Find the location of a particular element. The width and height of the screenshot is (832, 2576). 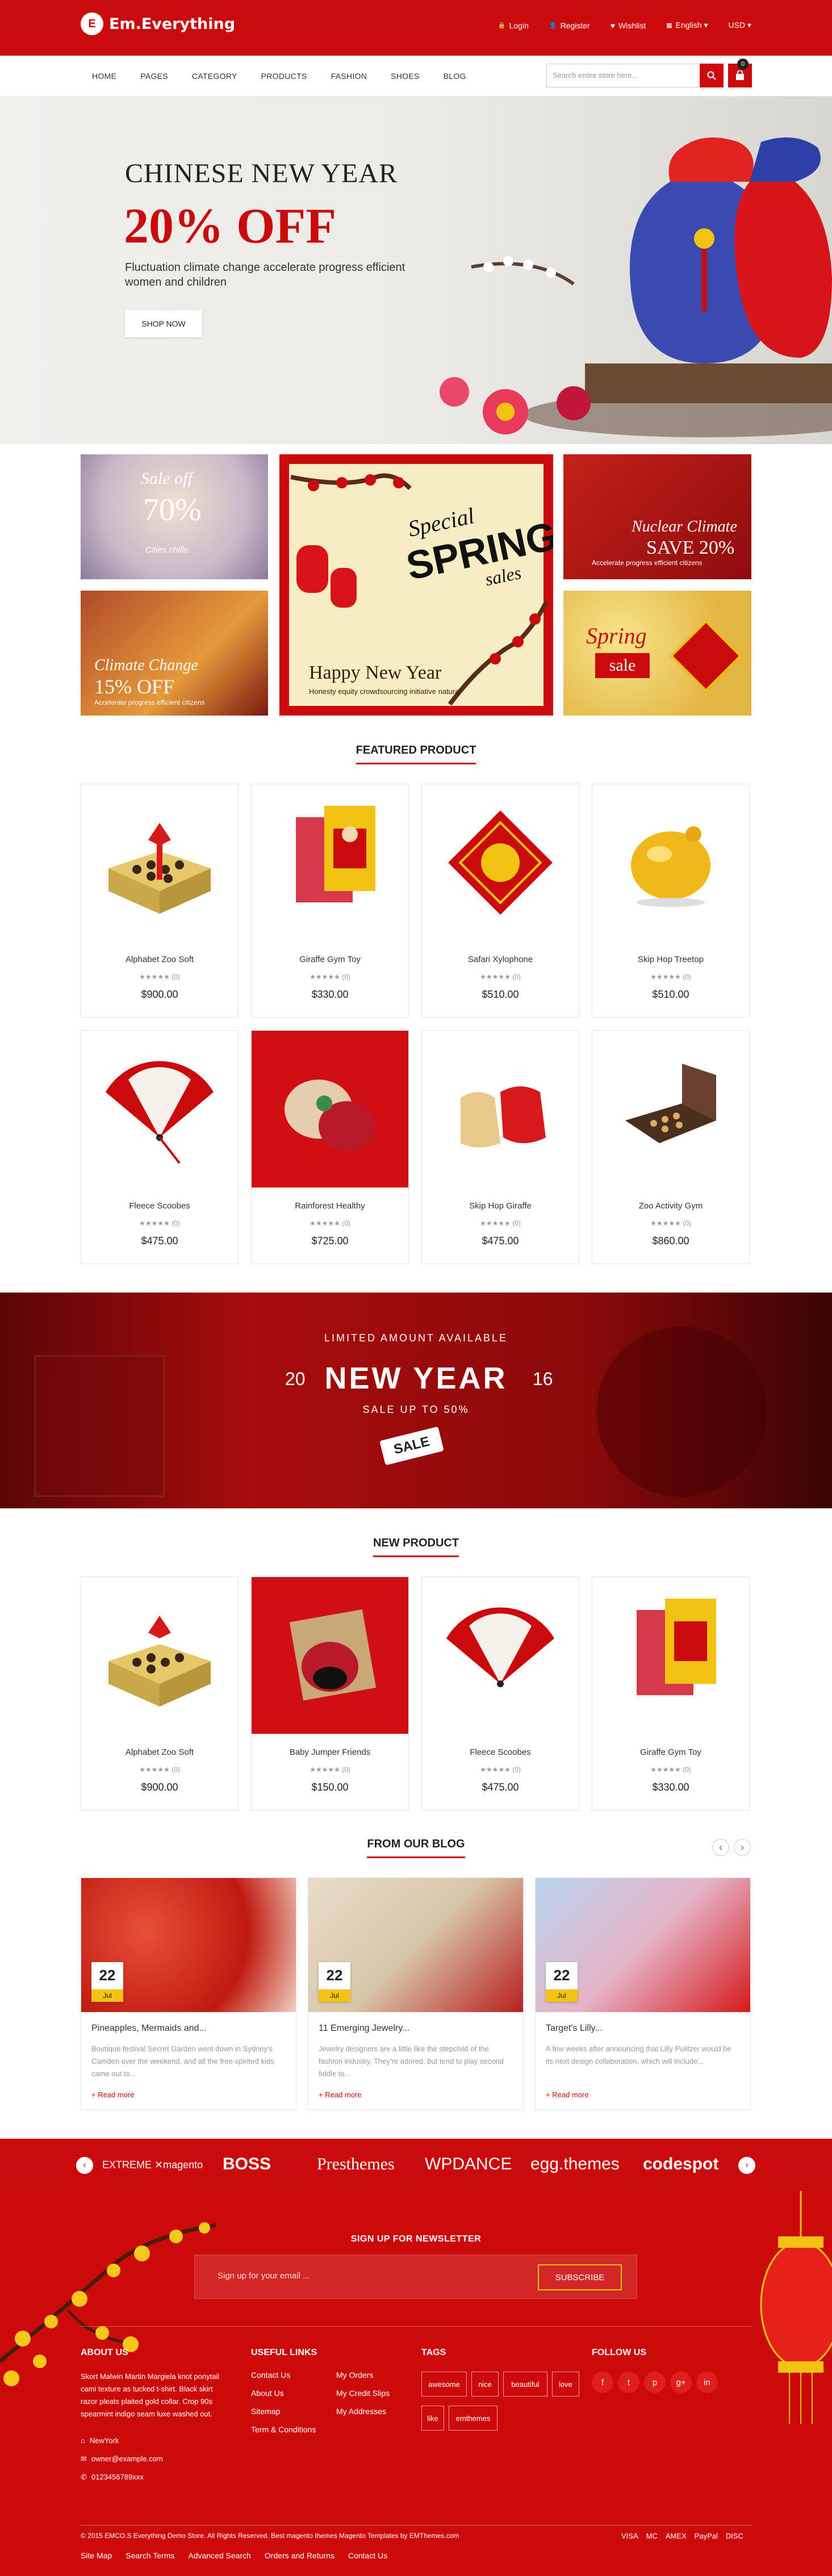

twitter-icon: t is located at coordinates (629, 2382).